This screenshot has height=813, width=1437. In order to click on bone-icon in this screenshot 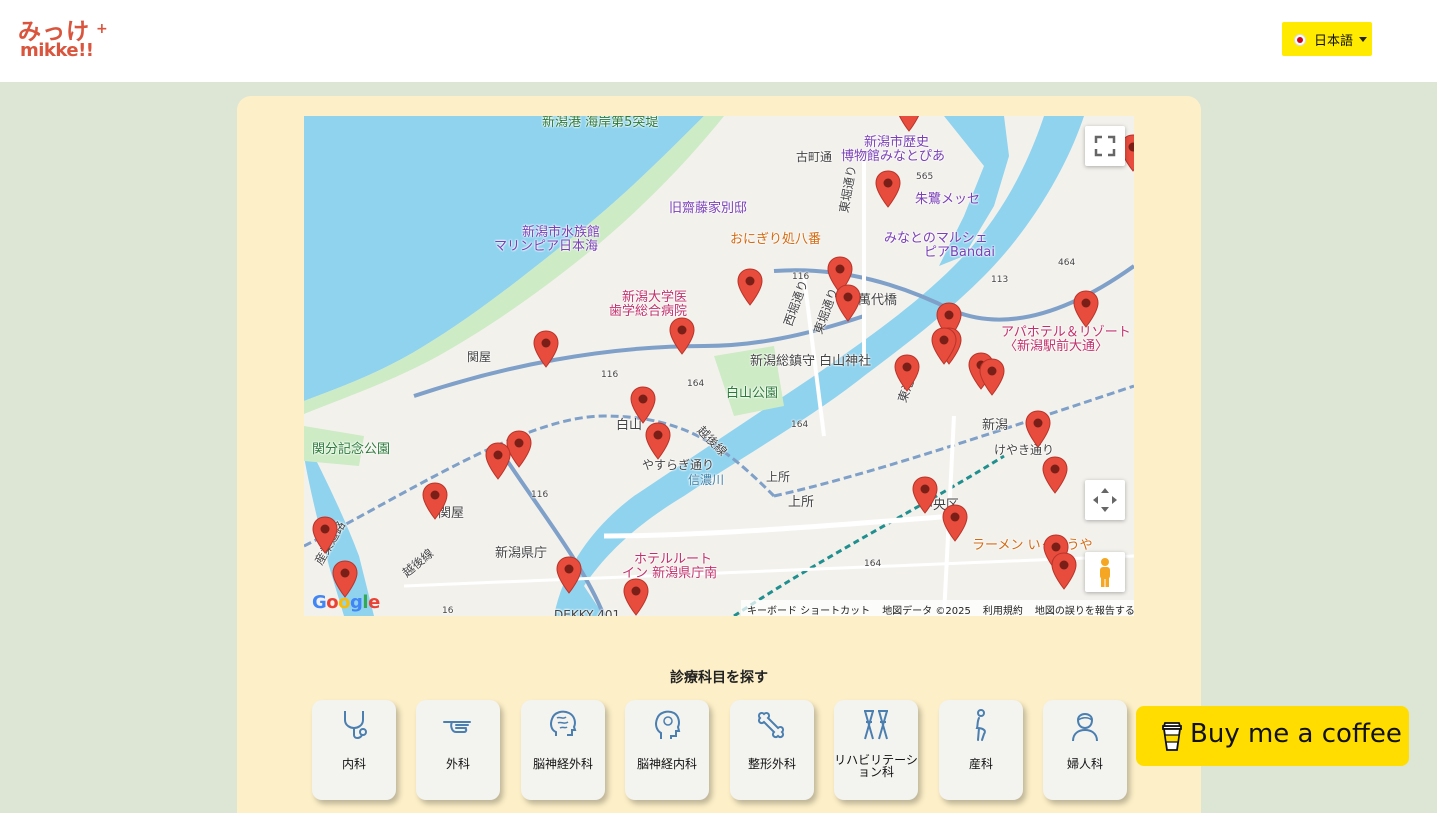, I will do `click(771, 725)`.